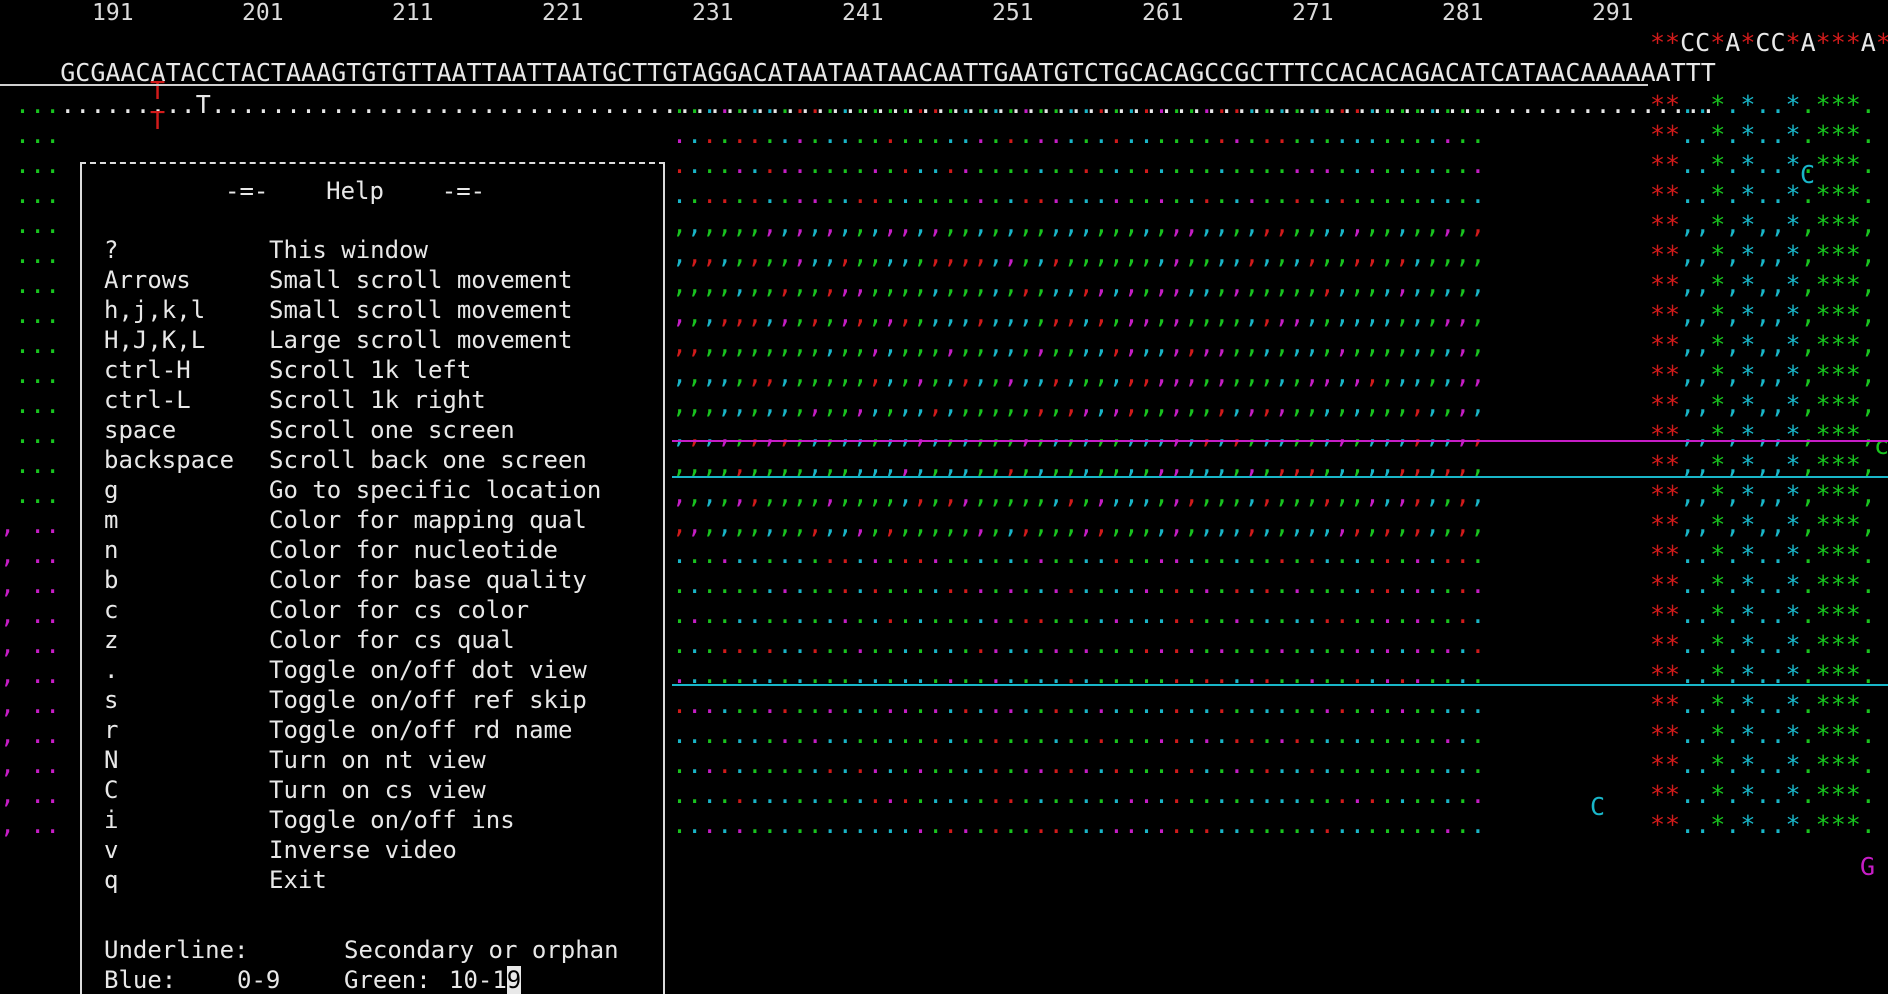  What do you see at coordinates (259, 980) in the screenshot?
I see `blue-range: 0-9` at bounding box center [259, 980].